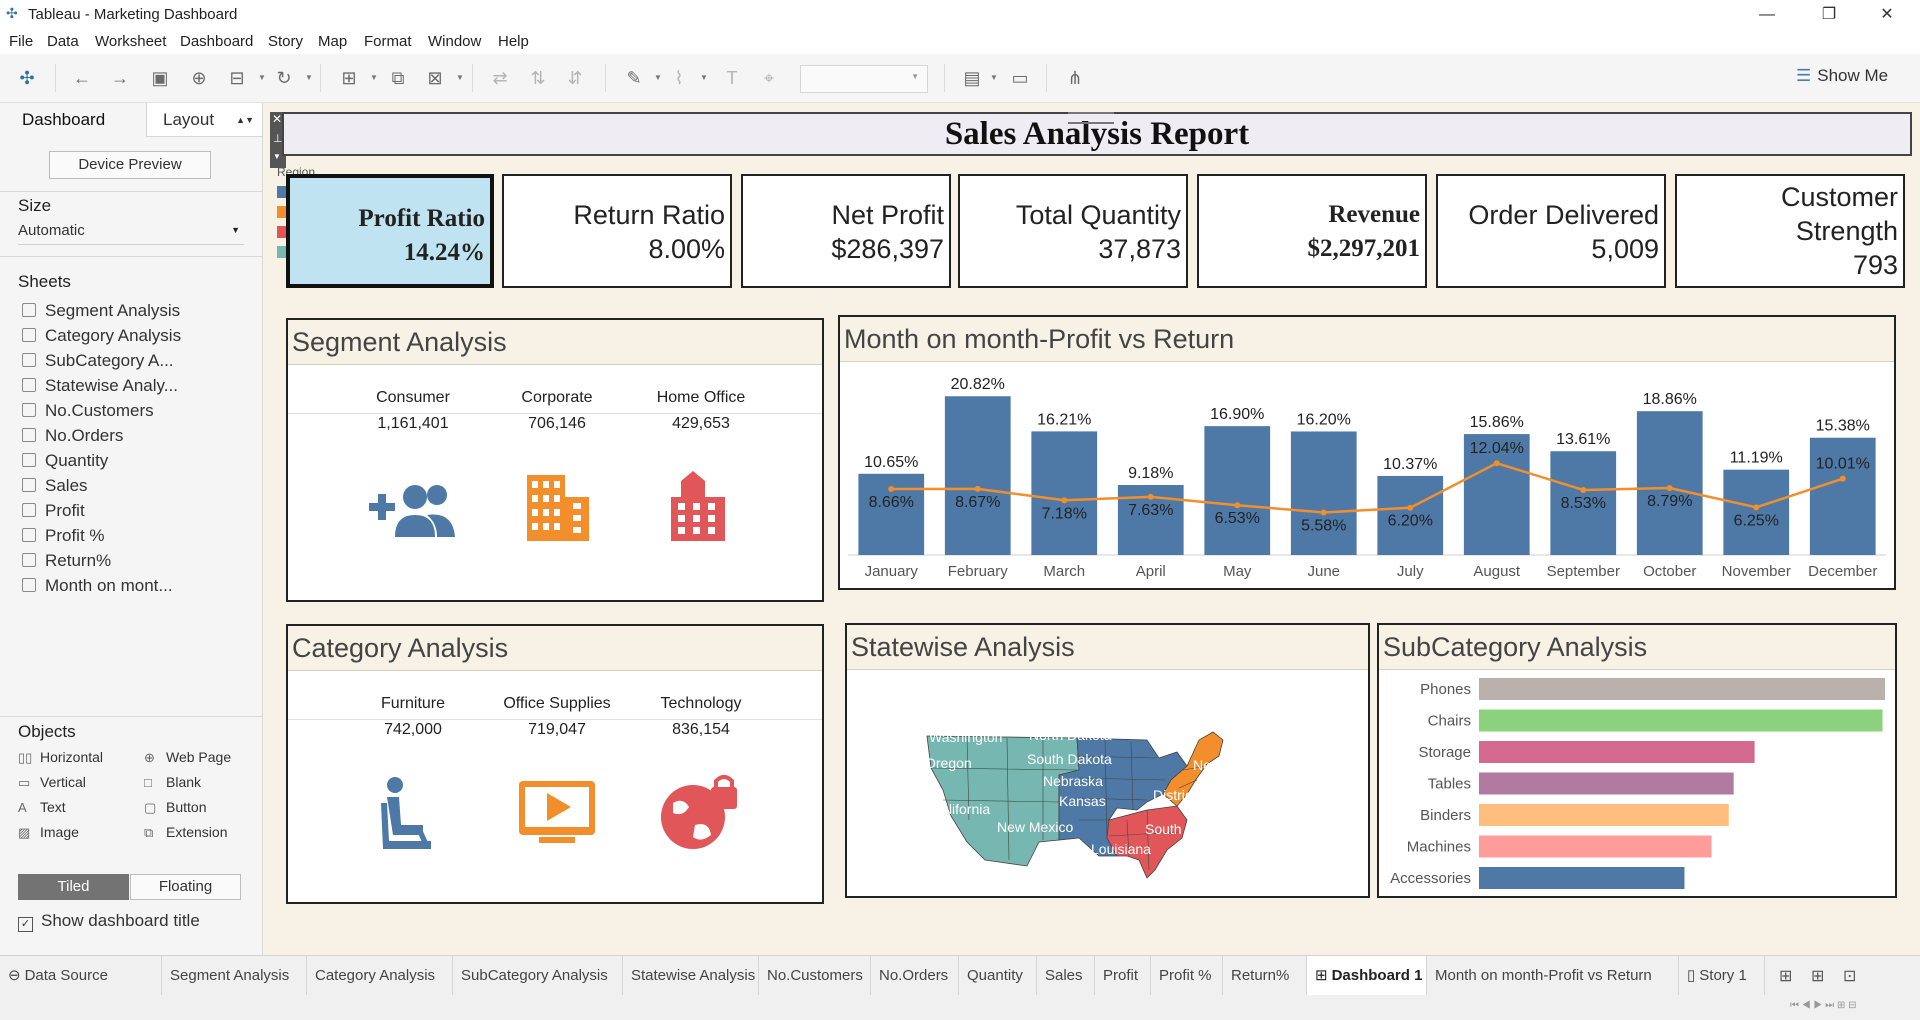  Describe the element at coordinates (538, 976) in the screenshot. I see `sheet-tab: SubCategory Analysis` at that location.